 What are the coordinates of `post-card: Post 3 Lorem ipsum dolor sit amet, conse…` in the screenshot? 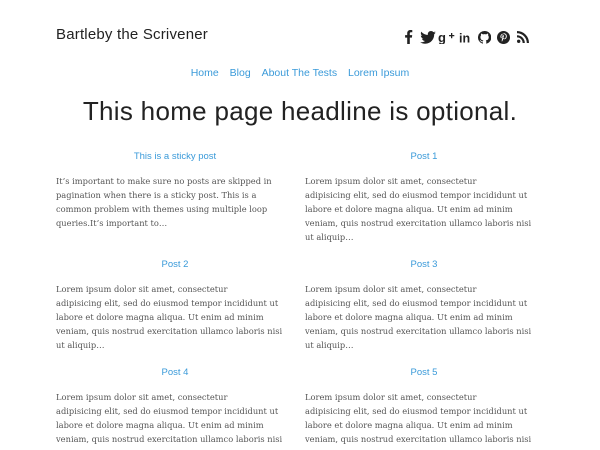 It's located at (424, 305).